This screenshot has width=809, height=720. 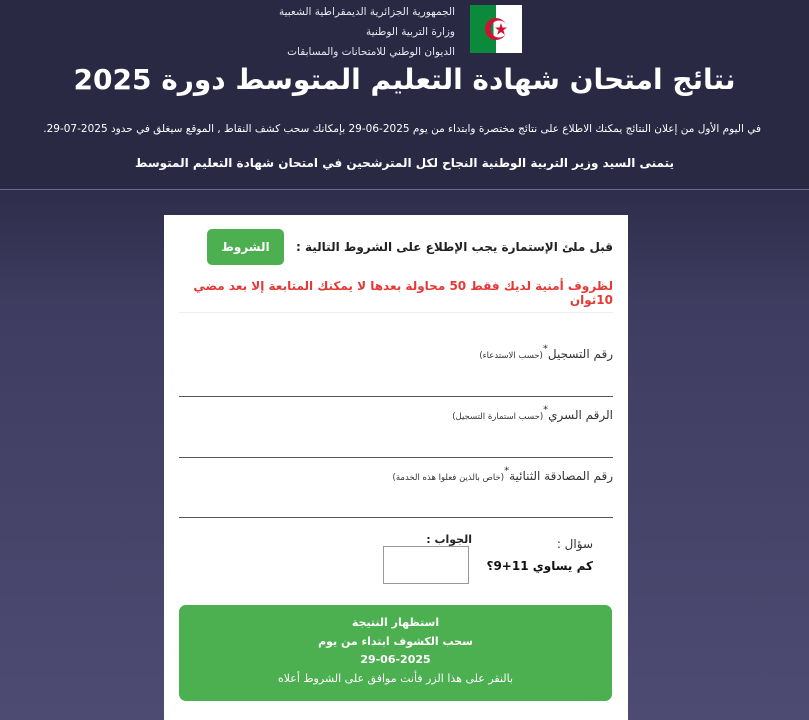 I want to click on captcha-answer: الجواب :, so click(x=427, y=539).